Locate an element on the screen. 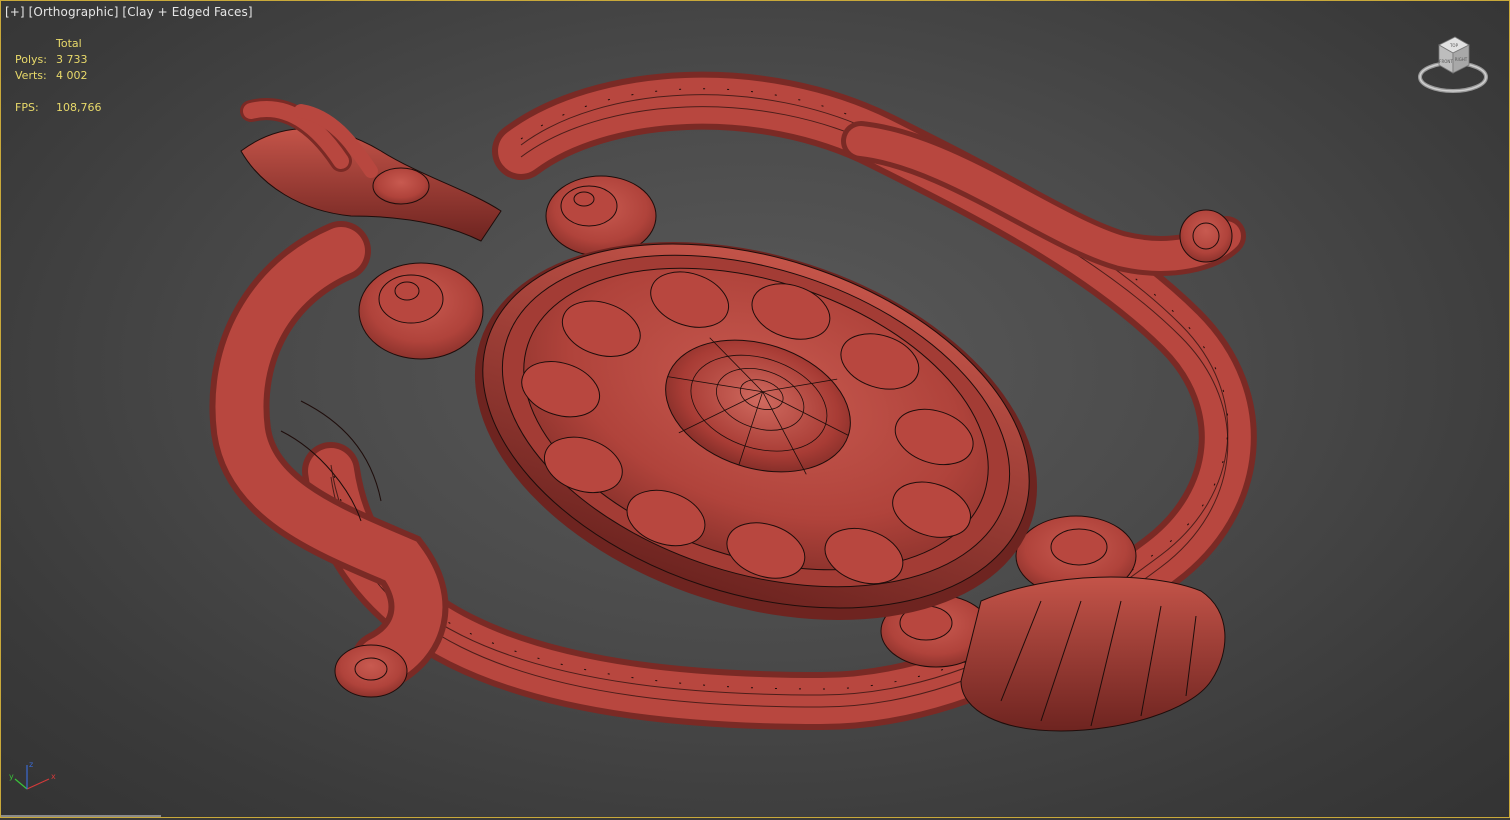 Image resolution: width=1510 pixels, height=820 pixels. left-scroll is located at coordinates (421, 311).